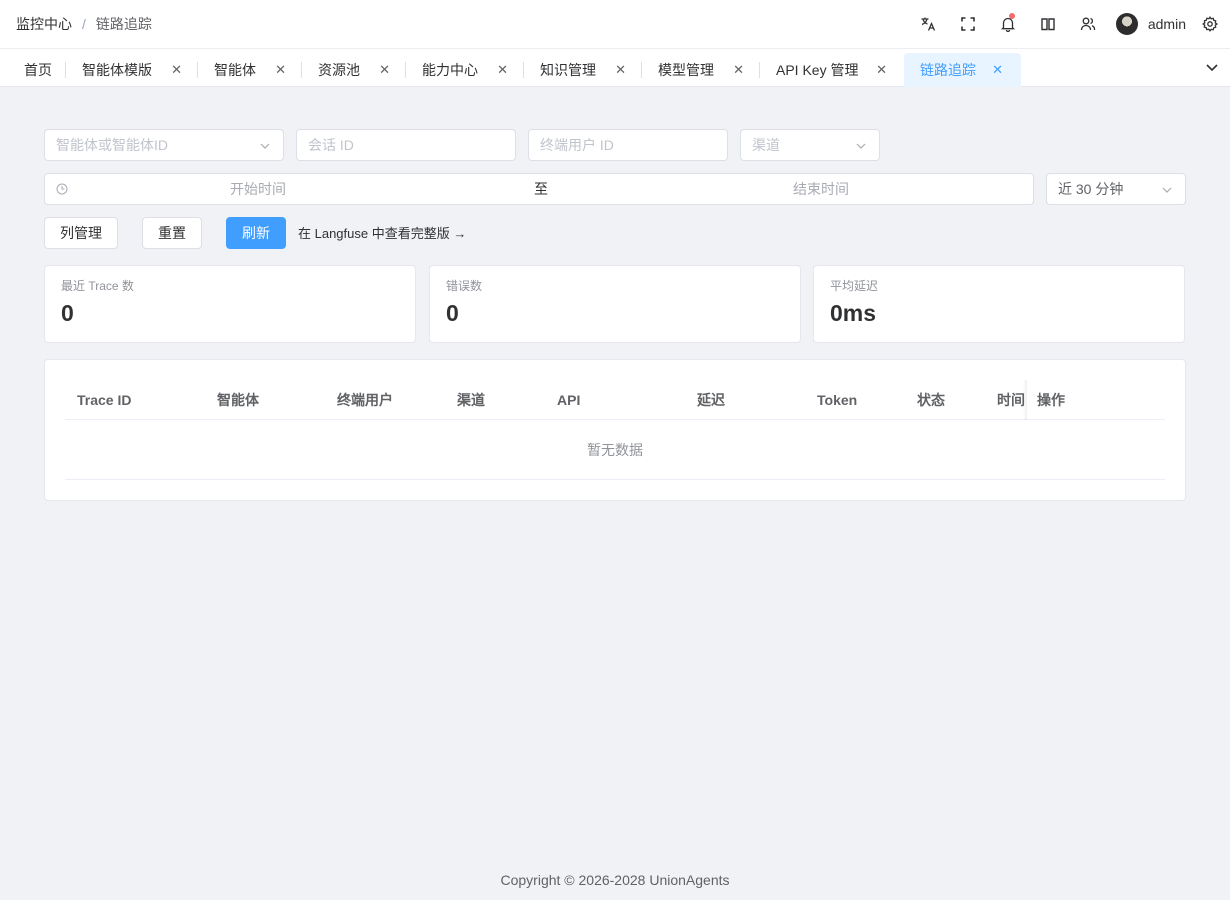  What do you see at coordinates (97, 286) in the screenshot?
I see `stat-label: 最近 Trace 数` at bounding box center [97, 286].